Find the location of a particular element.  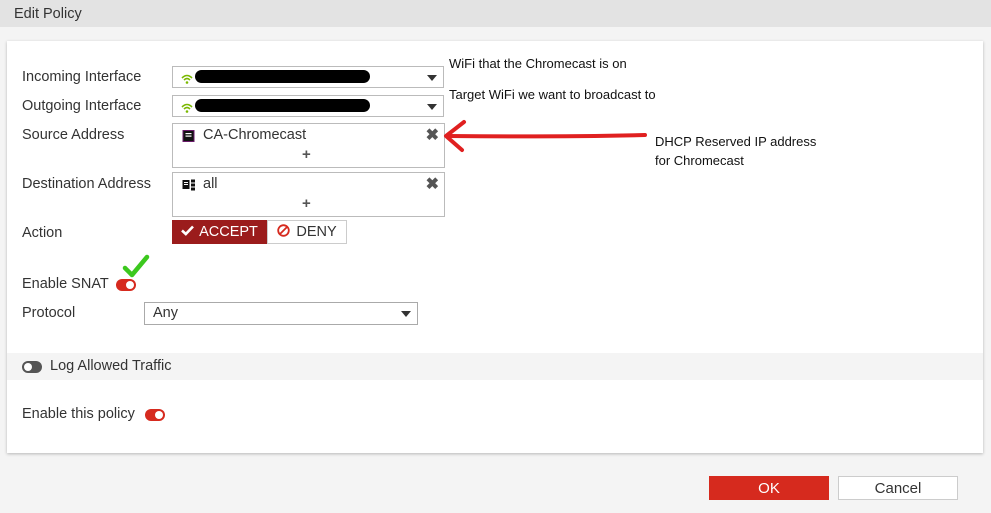

dialog-title: Edit Policy is located at coordinates (48, 14).